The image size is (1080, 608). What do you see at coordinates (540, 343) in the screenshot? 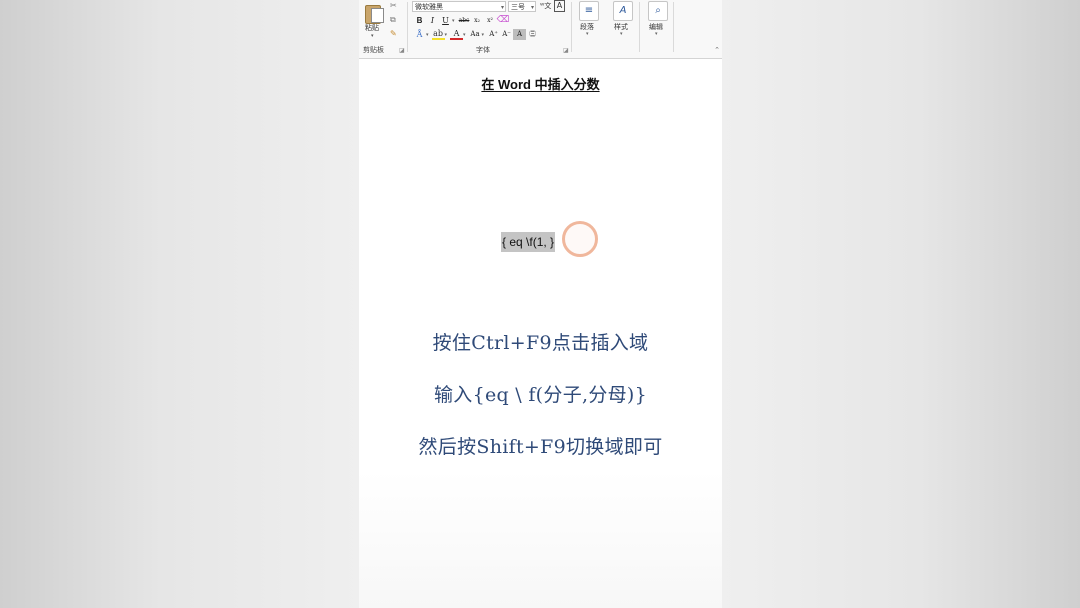
I see `caption-step-1: 按住Ctrl+F9点击插入域` at bounding box center [540, 343].